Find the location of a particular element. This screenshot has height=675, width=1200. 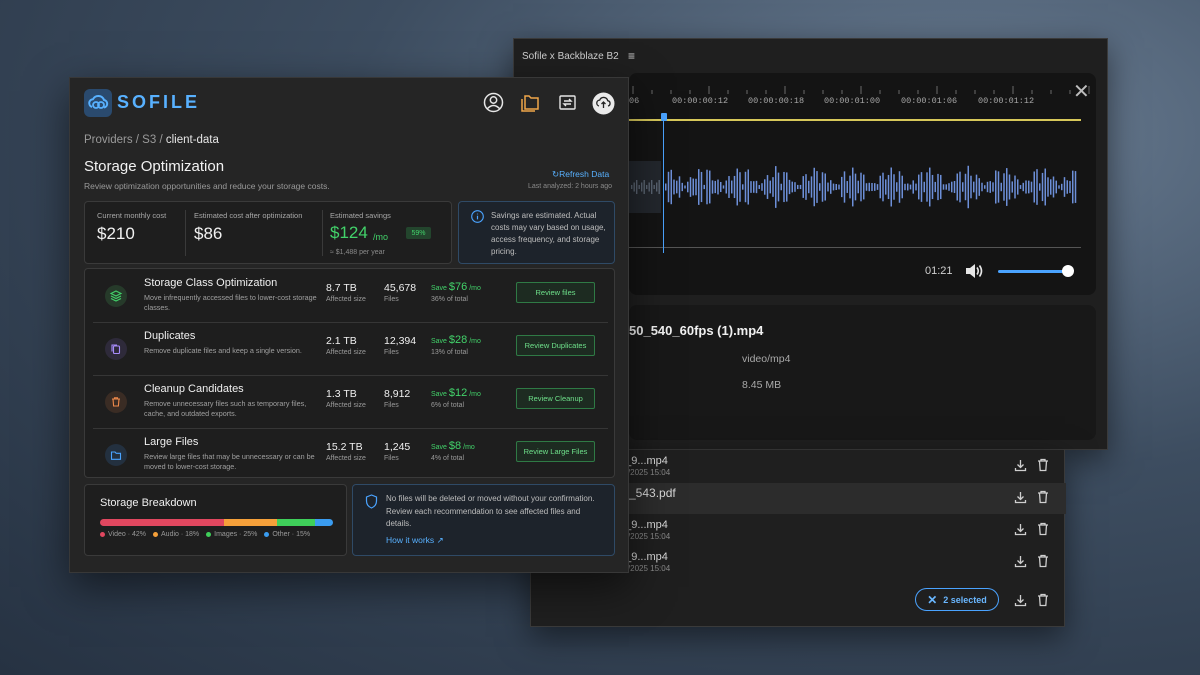

file-type: video/mp4 is located at coordinates (766, 359).